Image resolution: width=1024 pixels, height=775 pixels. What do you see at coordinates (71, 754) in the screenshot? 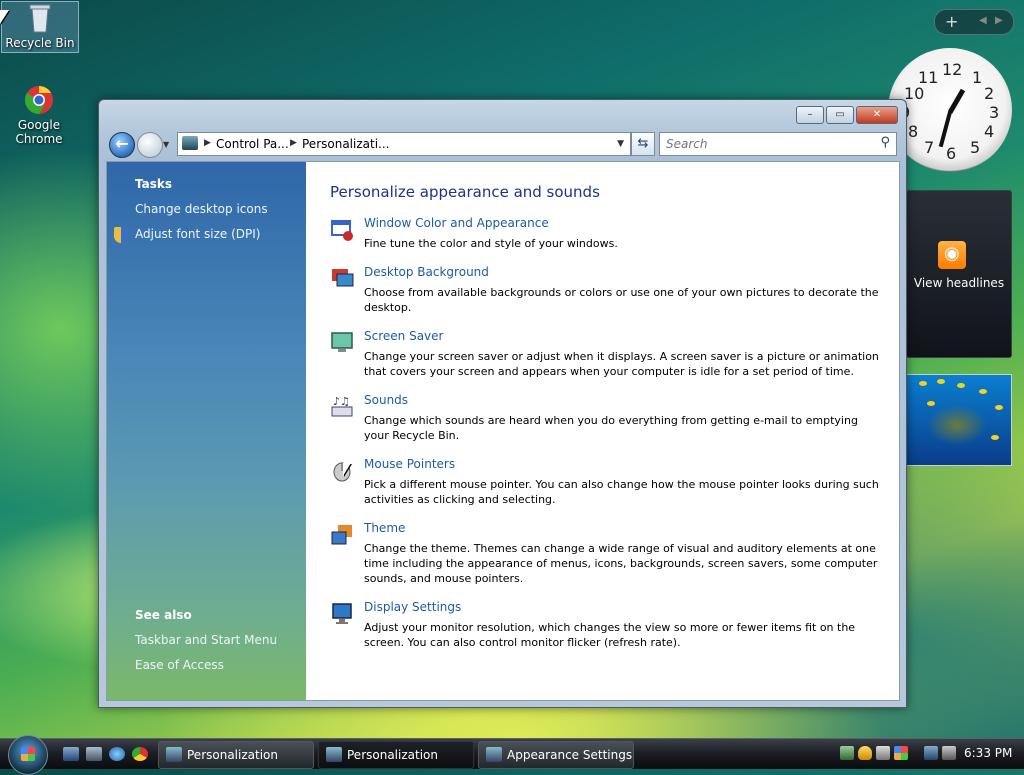
I see `show-desktop-icon` at bounding box center [71, 754].